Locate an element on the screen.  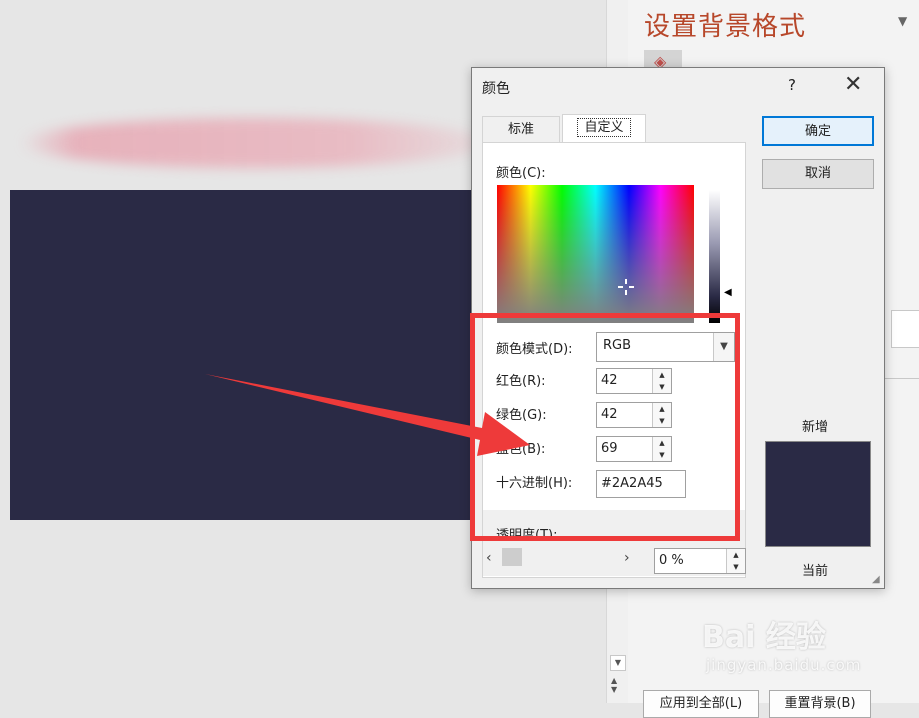
watermark-url: jingyan.baidu.com is located at coordinates (784, 665).